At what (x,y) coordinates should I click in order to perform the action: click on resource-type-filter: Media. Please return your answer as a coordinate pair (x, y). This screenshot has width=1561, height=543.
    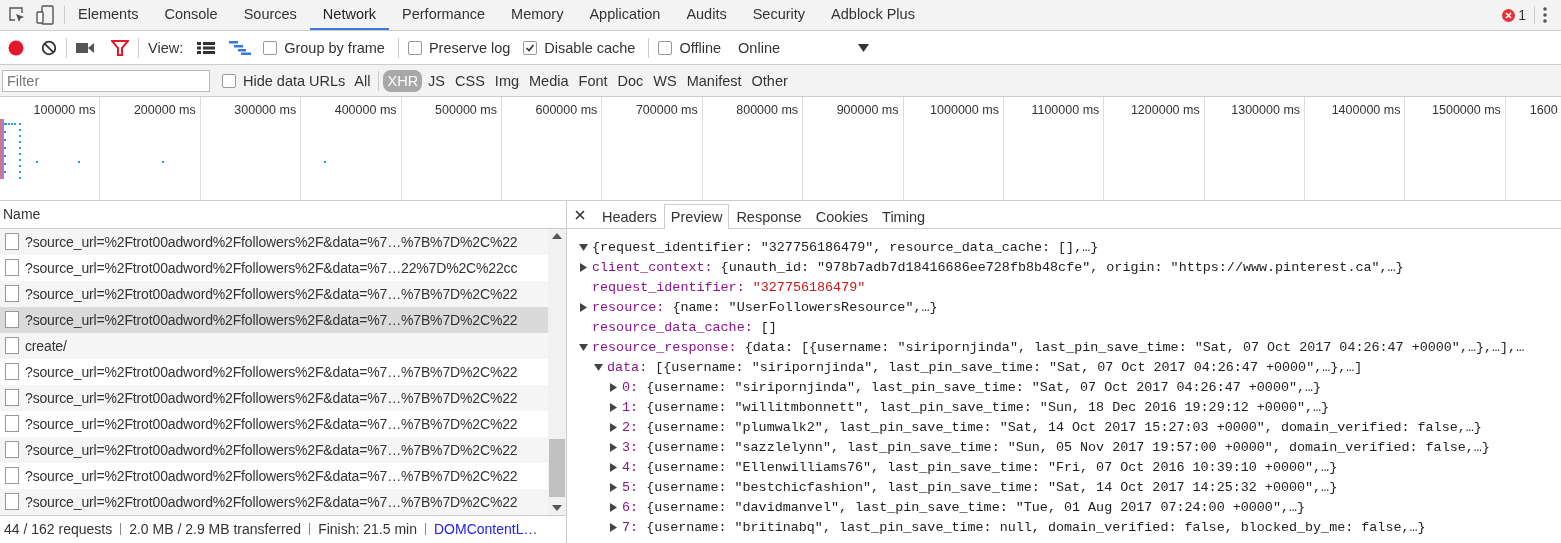
    Looking at the image, I should click on (549, 80).